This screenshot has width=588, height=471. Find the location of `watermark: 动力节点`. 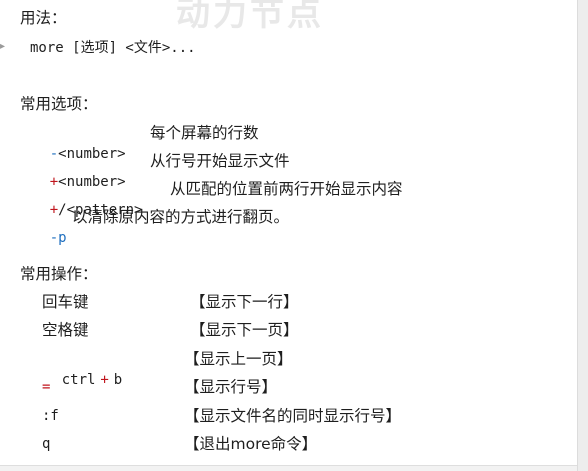

watermark: 动力节点 is located at coordinates (262, 17).